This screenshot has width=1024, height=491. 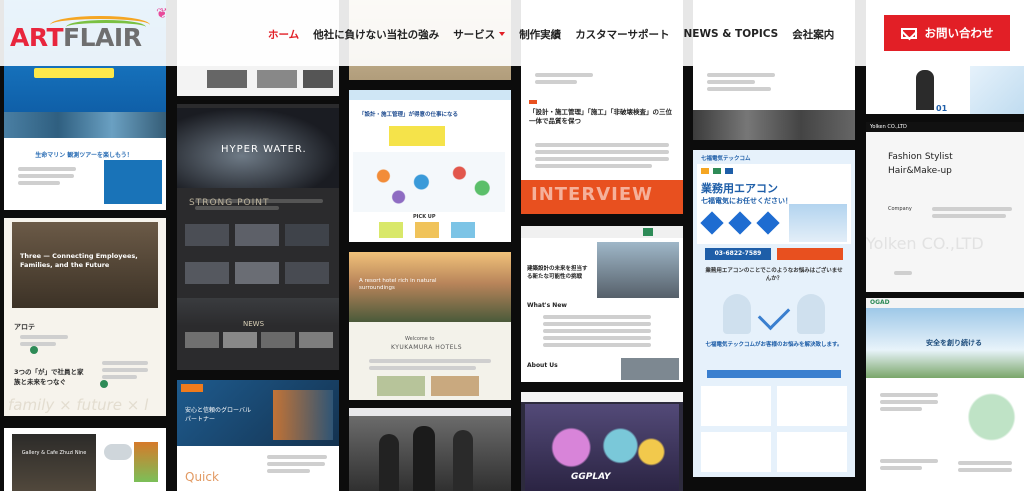 What do you see at coordinates (430, 449) in the screenshot?
I see `portfolio-card-business` at bounding box center [430, 449].